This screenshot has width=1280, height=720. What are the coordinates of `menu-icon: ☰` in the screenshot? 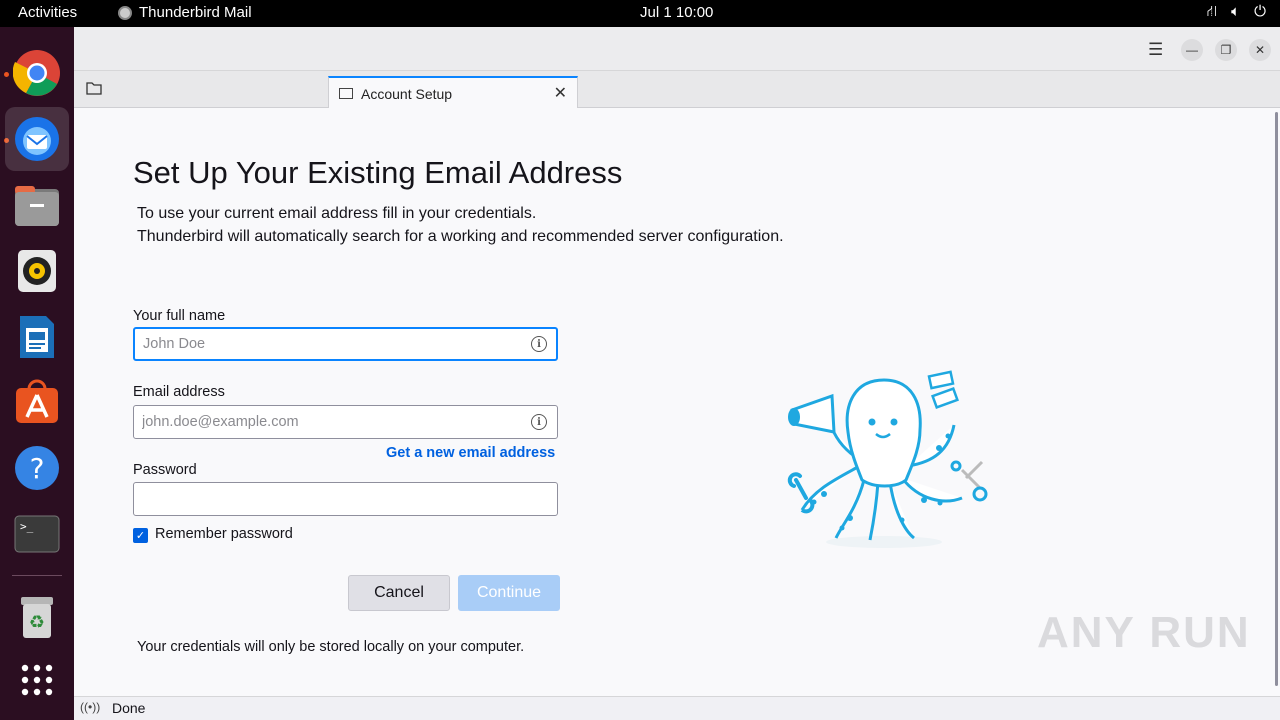 It's located at (1155, 50).